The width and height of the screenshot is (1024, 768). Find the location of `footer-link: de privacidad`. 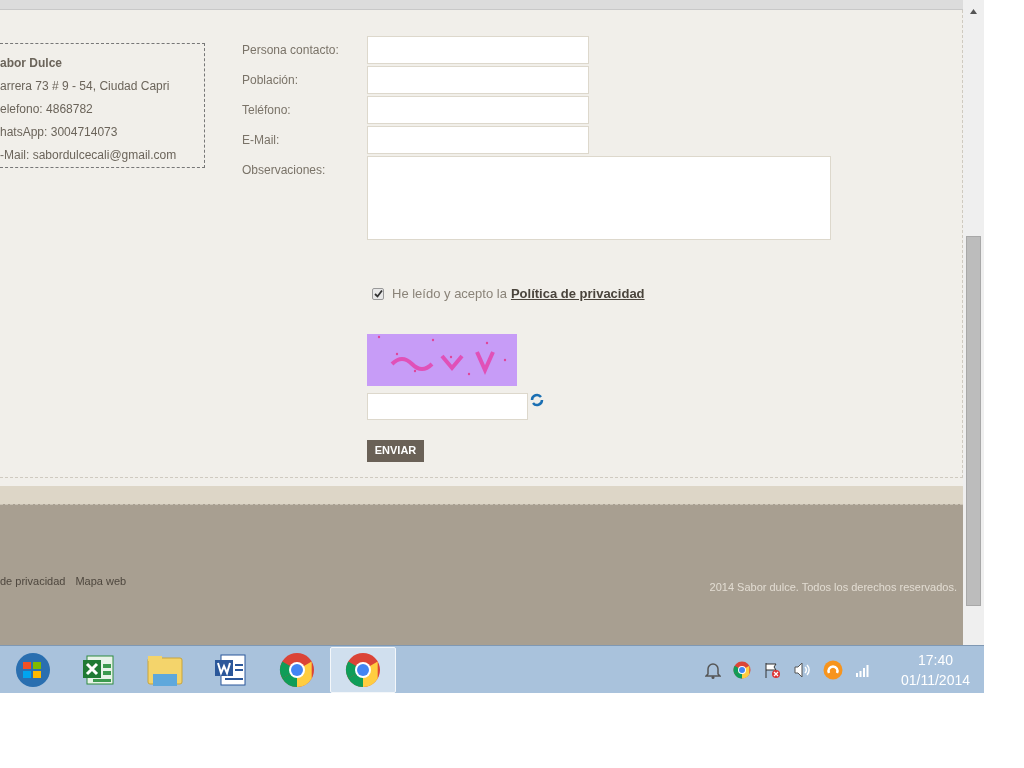

footer-link: de privacidad is located at coordinates (33, 581).